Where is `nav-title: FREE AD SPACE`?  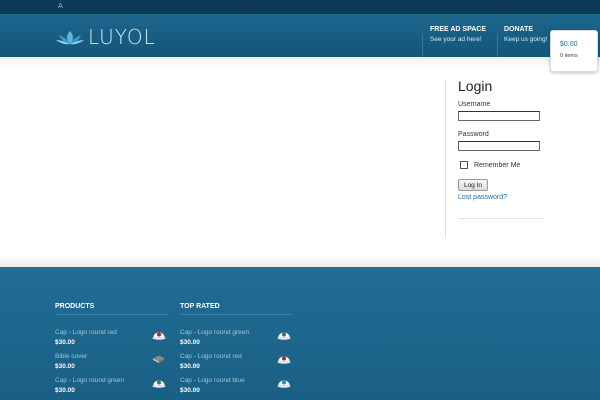 nav-title: FREE AD SPACE is located at coordinates (458, 29).